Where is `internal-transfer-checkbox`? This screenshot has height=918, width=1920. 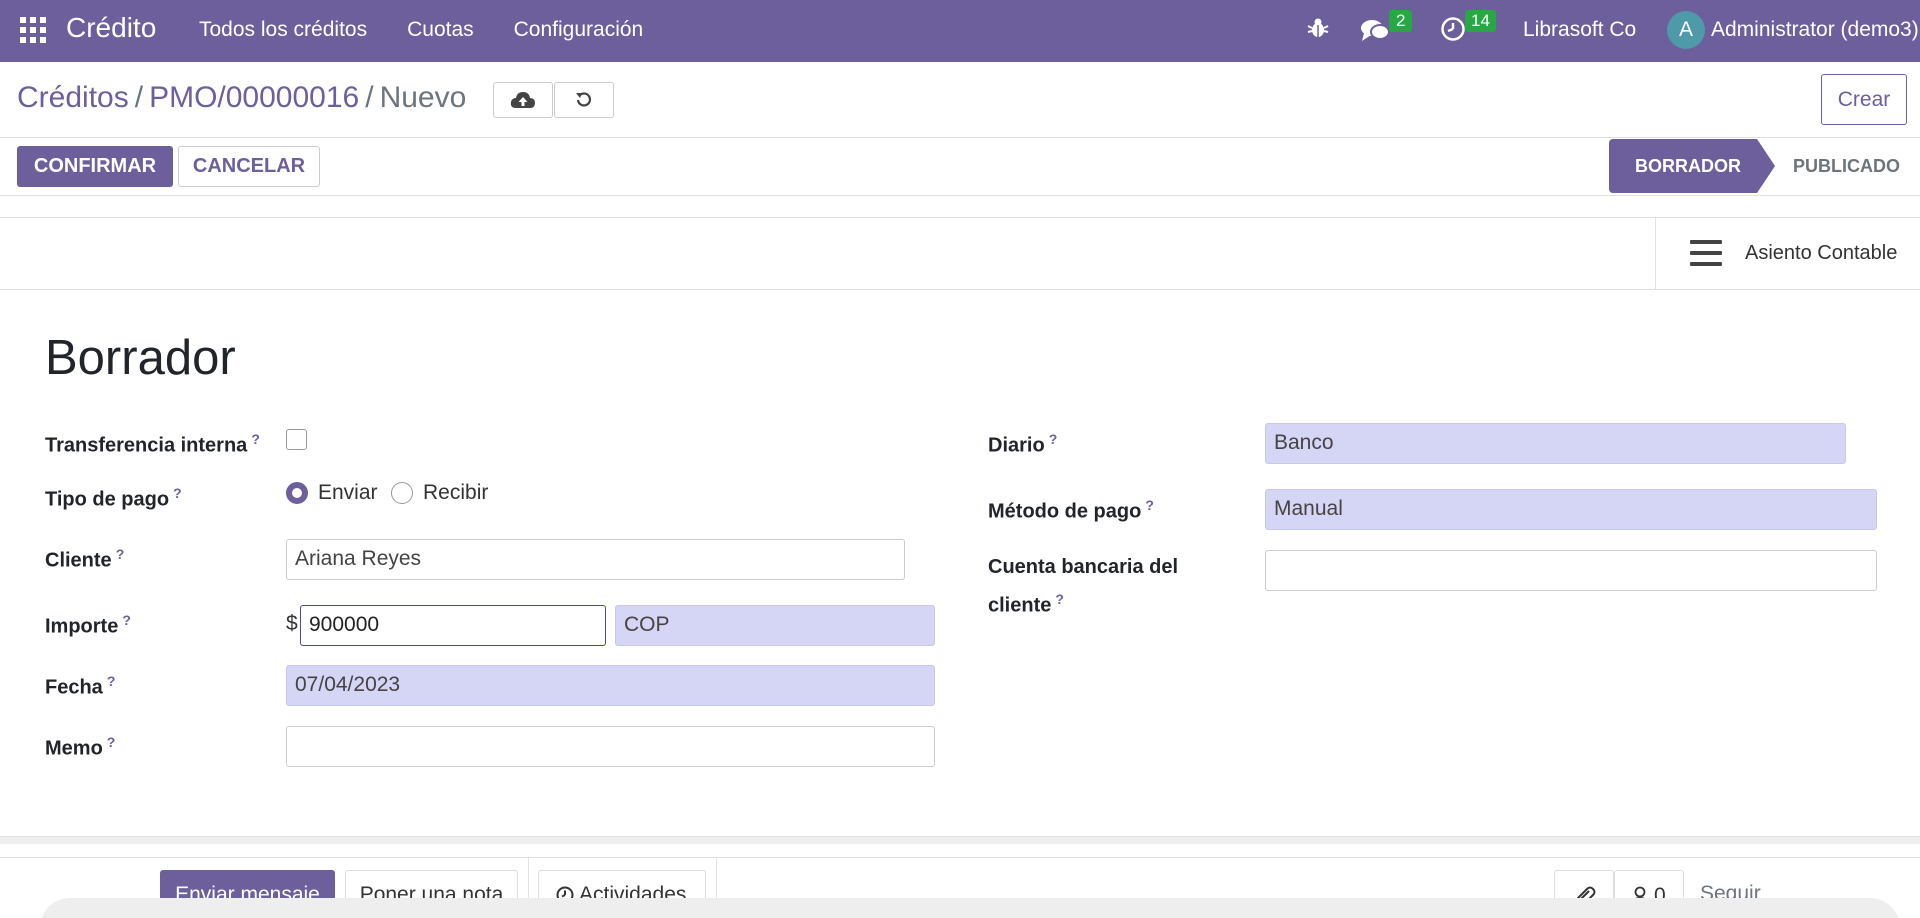
internal-transfer-checkbox is located at coordinates (296, 439).